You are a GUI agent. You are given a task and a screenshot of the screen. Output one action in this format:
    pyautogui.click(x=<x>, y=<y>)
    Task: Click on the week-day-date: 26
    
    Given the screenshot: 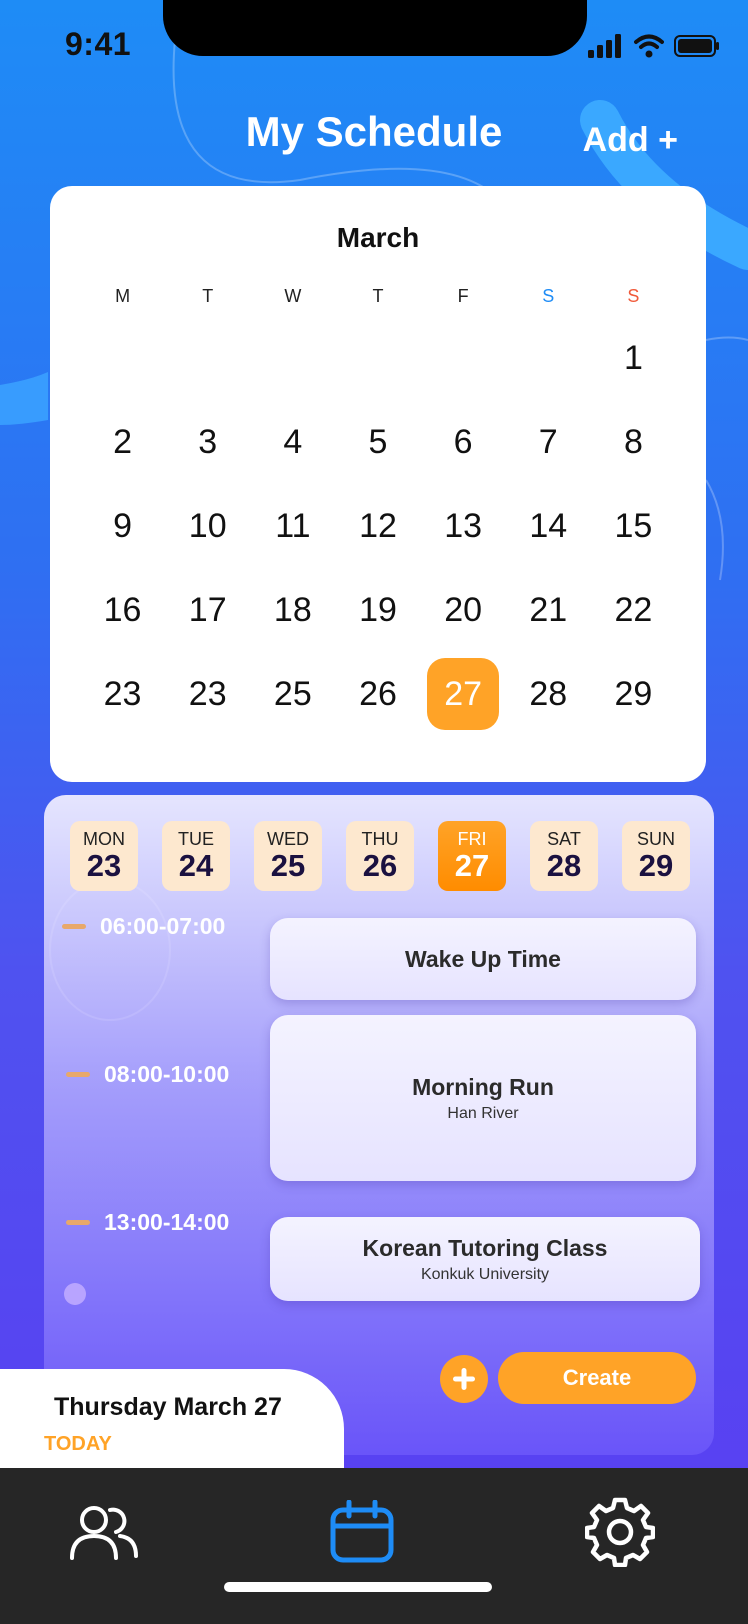 What is the action you would take?
    pyautogui.click(x=380, y=865)
    